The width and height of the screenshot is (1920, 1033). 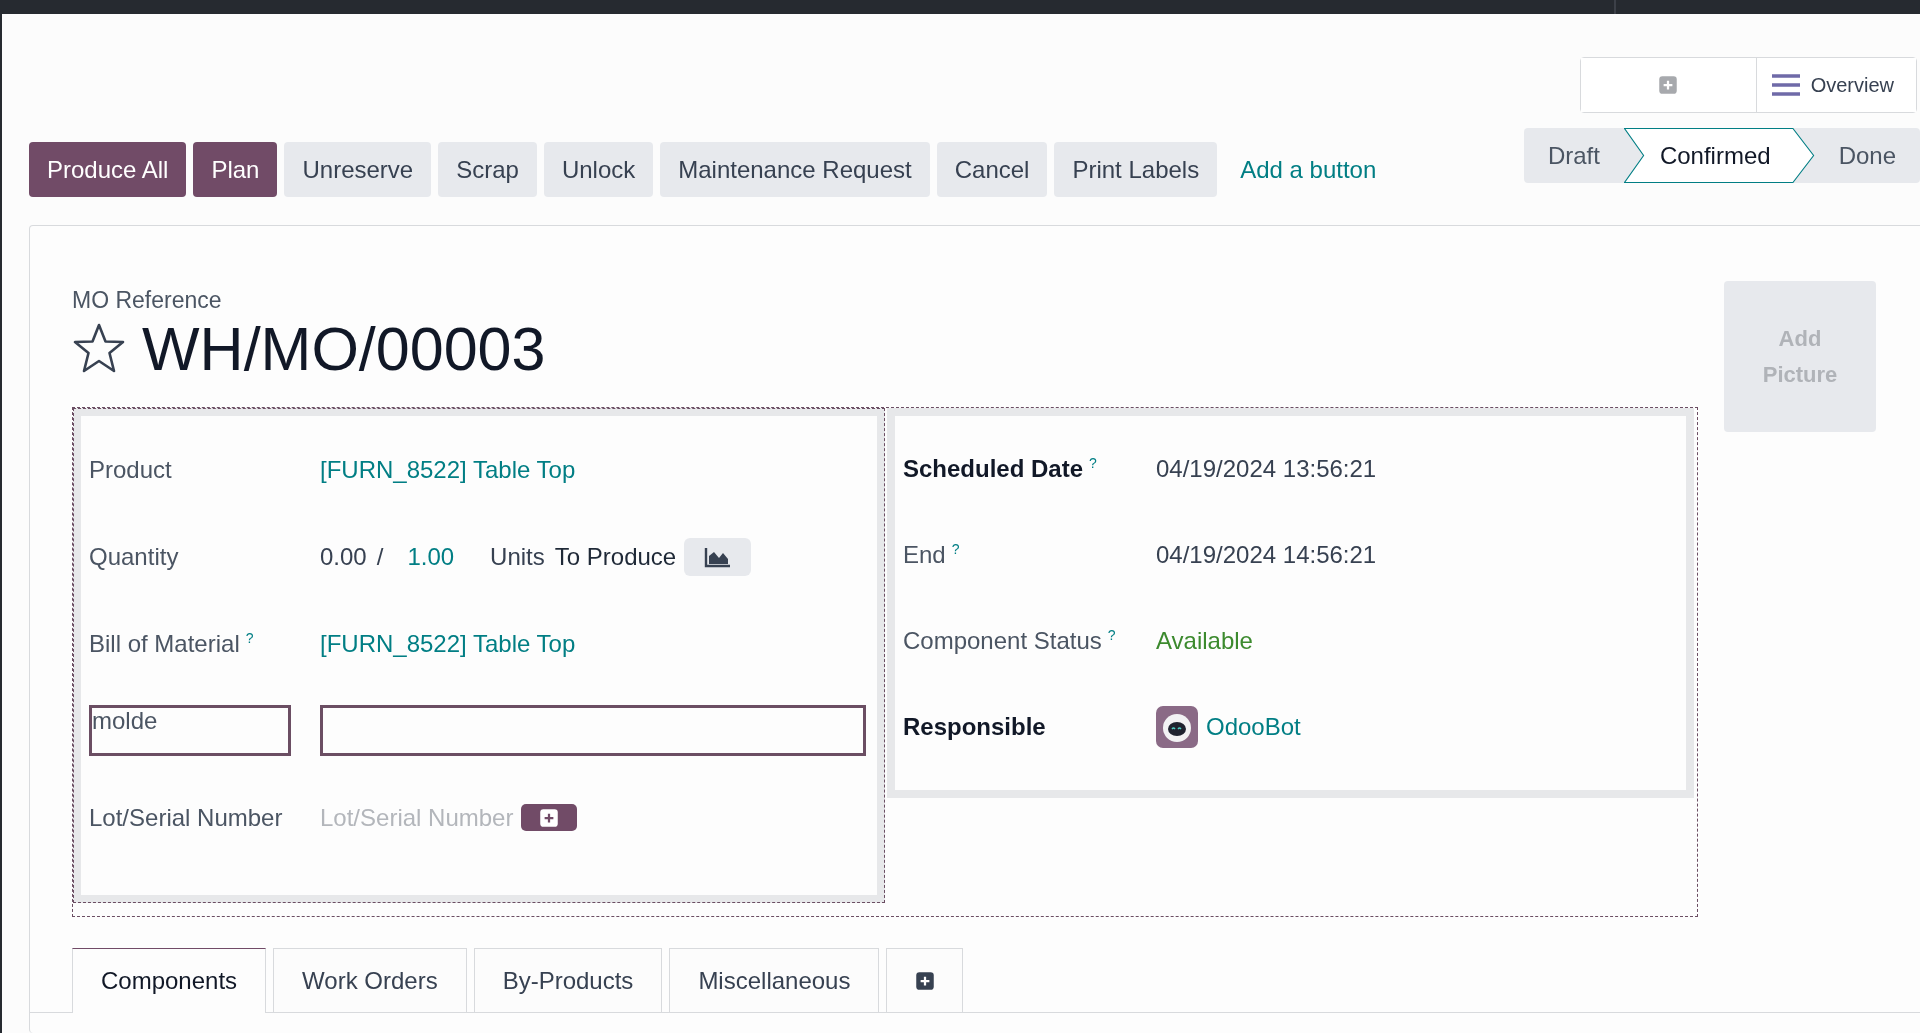 I want to click on action-button: Unlock, so click(x=598, y=169).